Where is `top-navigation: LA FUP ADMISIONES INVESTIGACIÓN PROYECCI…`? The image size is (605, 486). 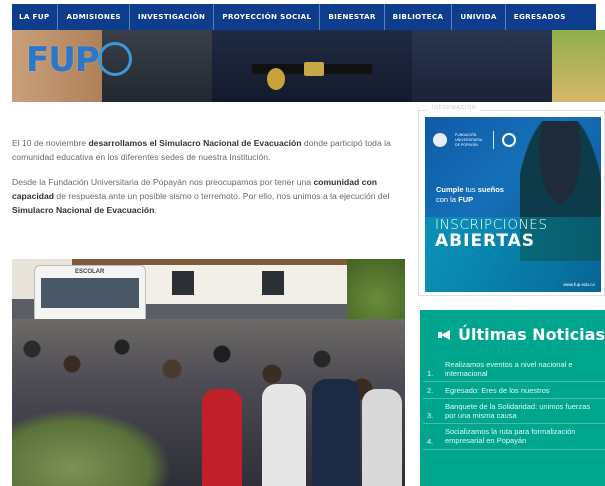 top-navigation: LA FUP ADMISIONES INVESTIGACIÓN PROYECCI… is located at coordinates (302, 15).